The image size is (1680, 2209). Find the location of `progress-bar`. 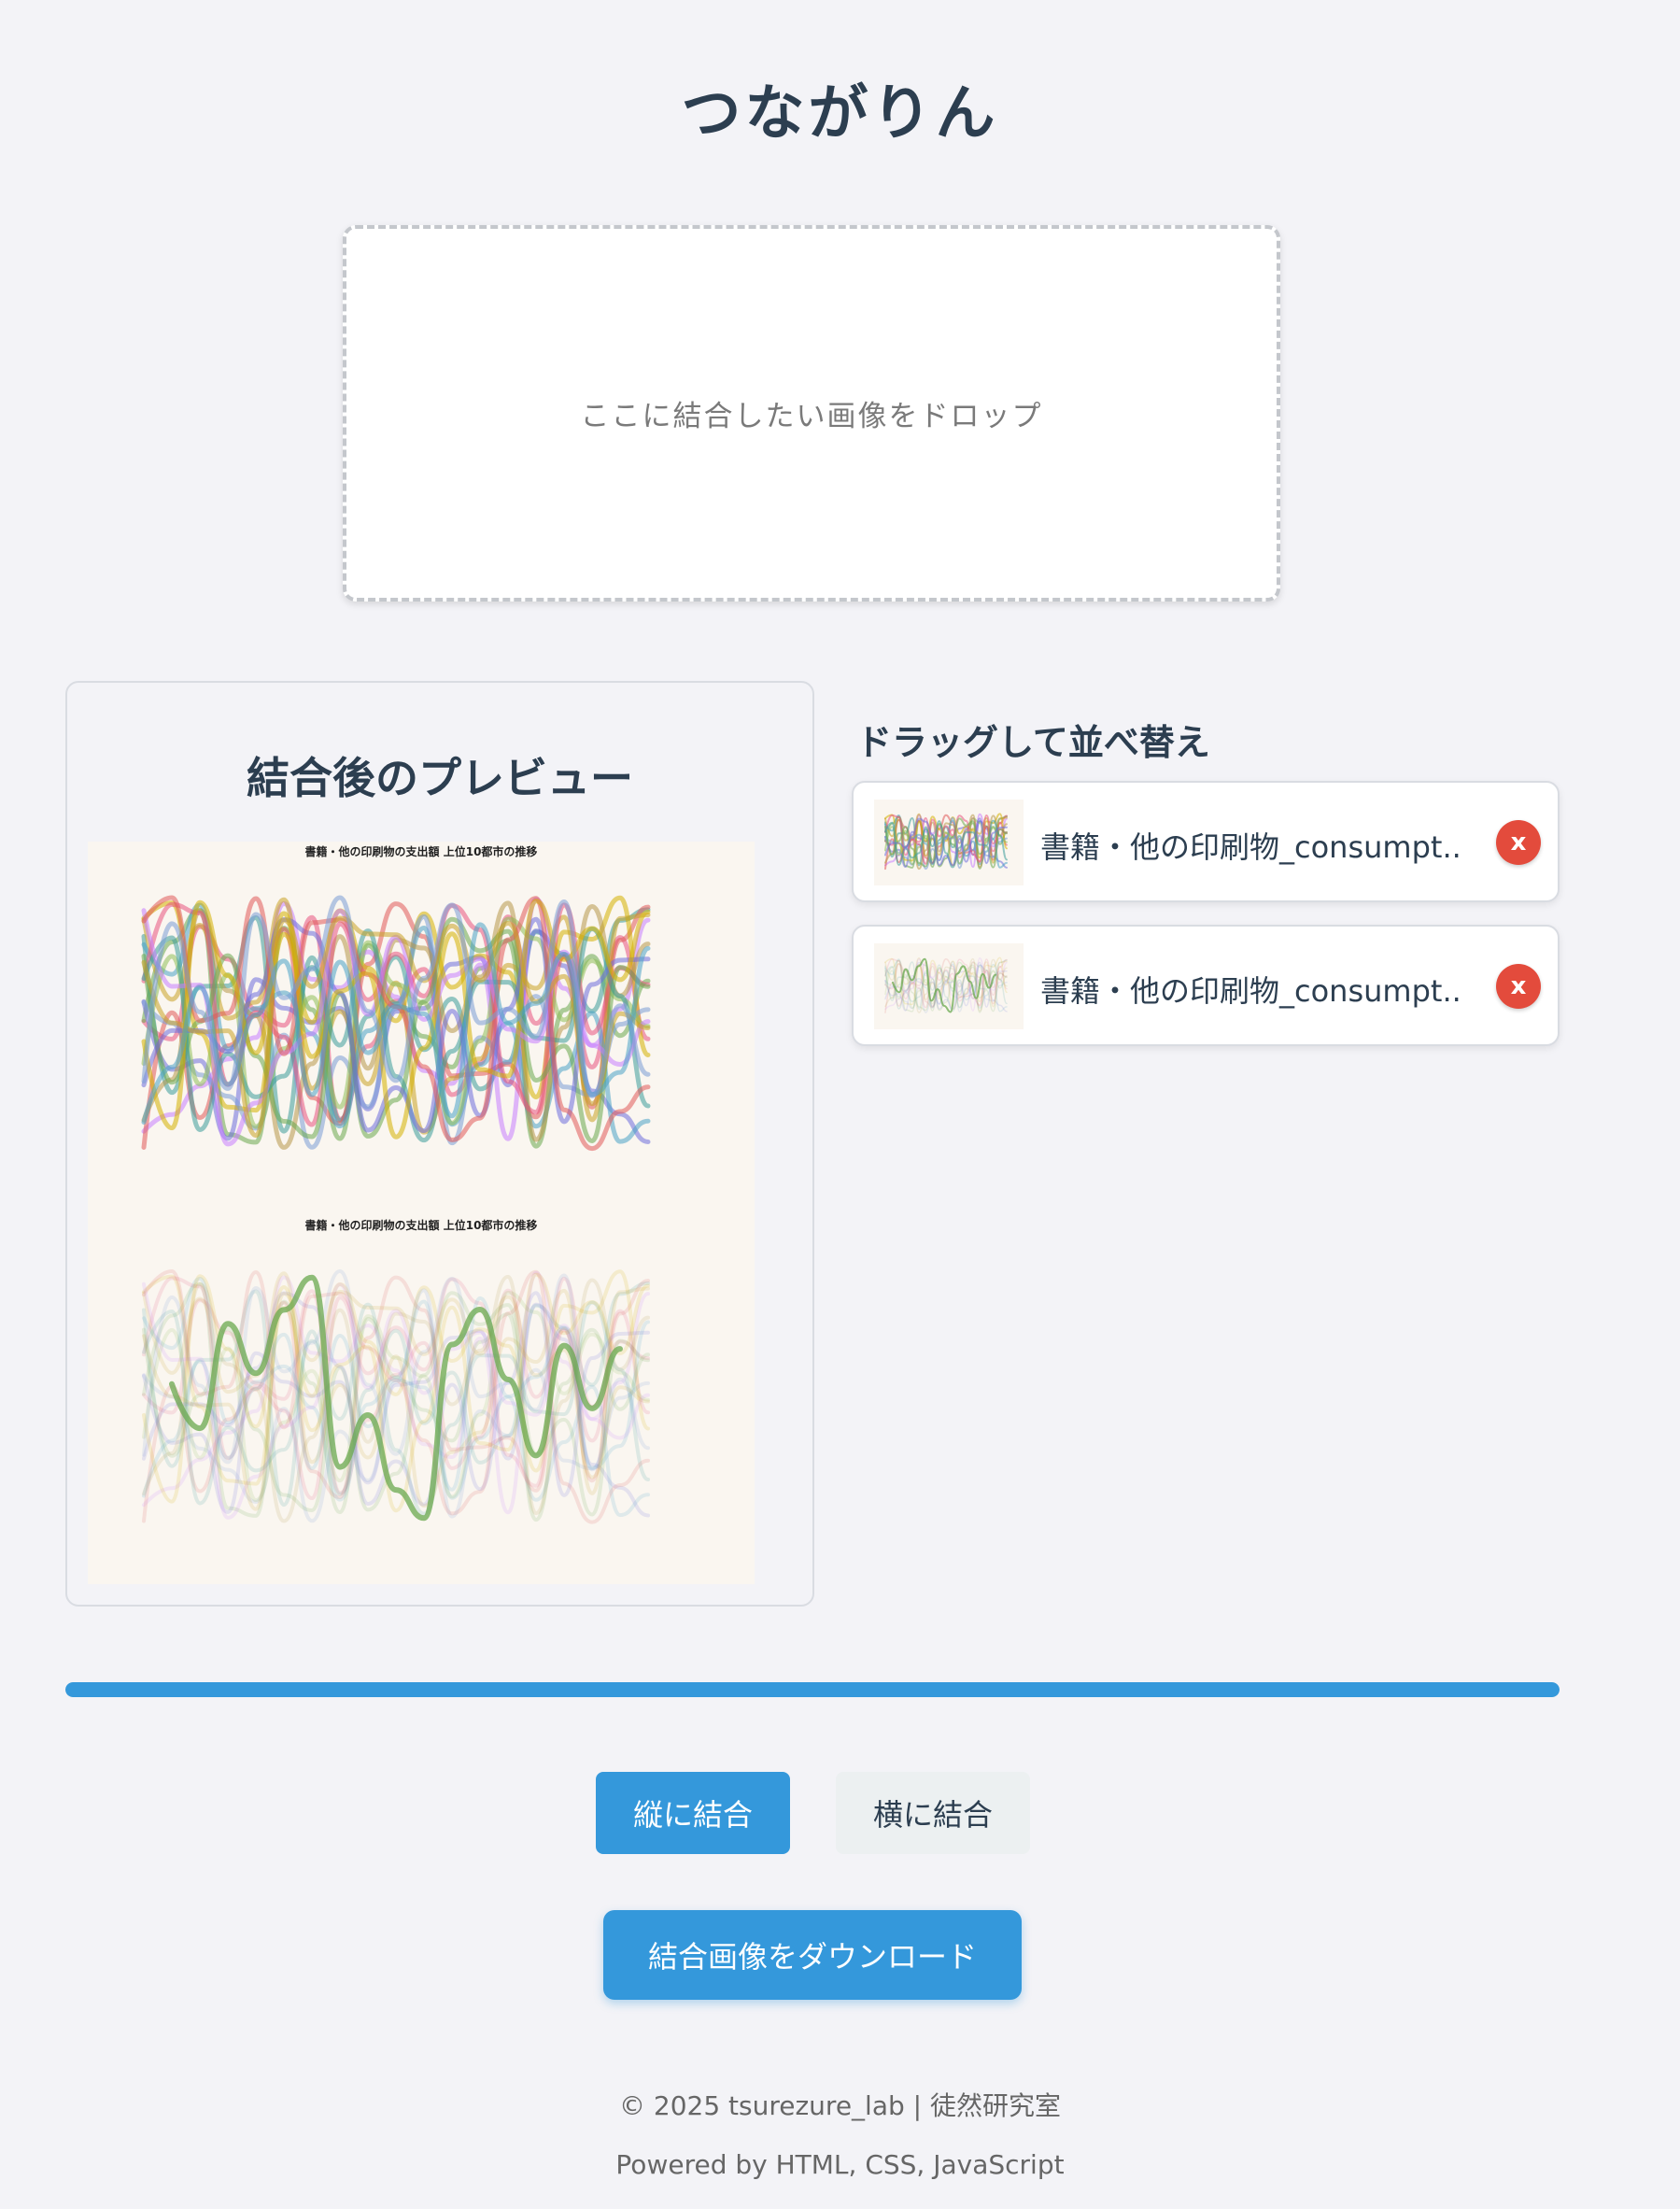

progress-bar is located at coordinates (812, 1689).